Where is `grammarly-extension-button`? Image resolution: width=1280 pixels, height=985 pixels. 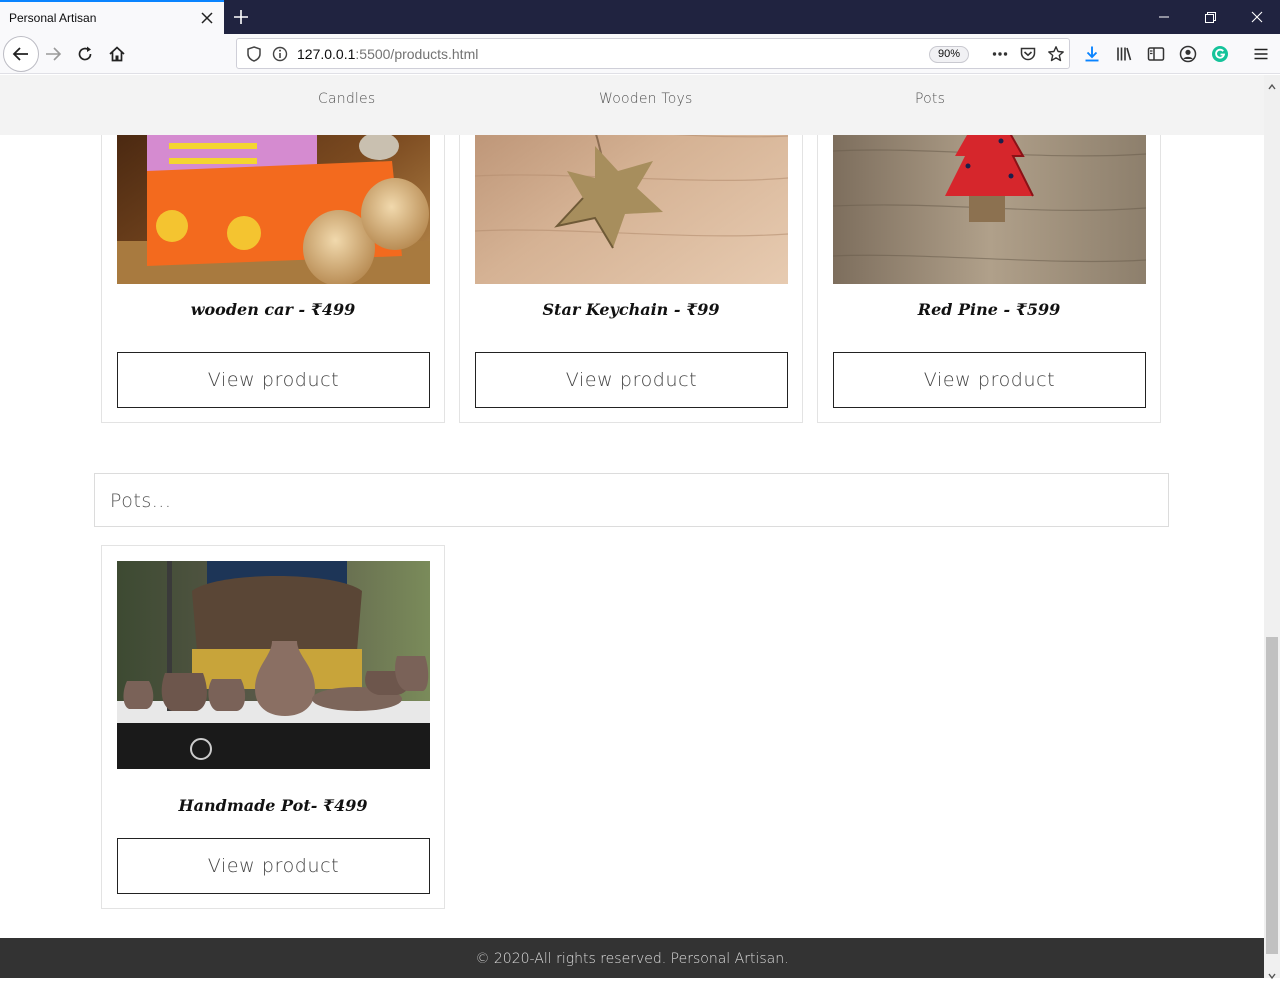
grammarly-extension-button is located at coordinates (1220, 54).